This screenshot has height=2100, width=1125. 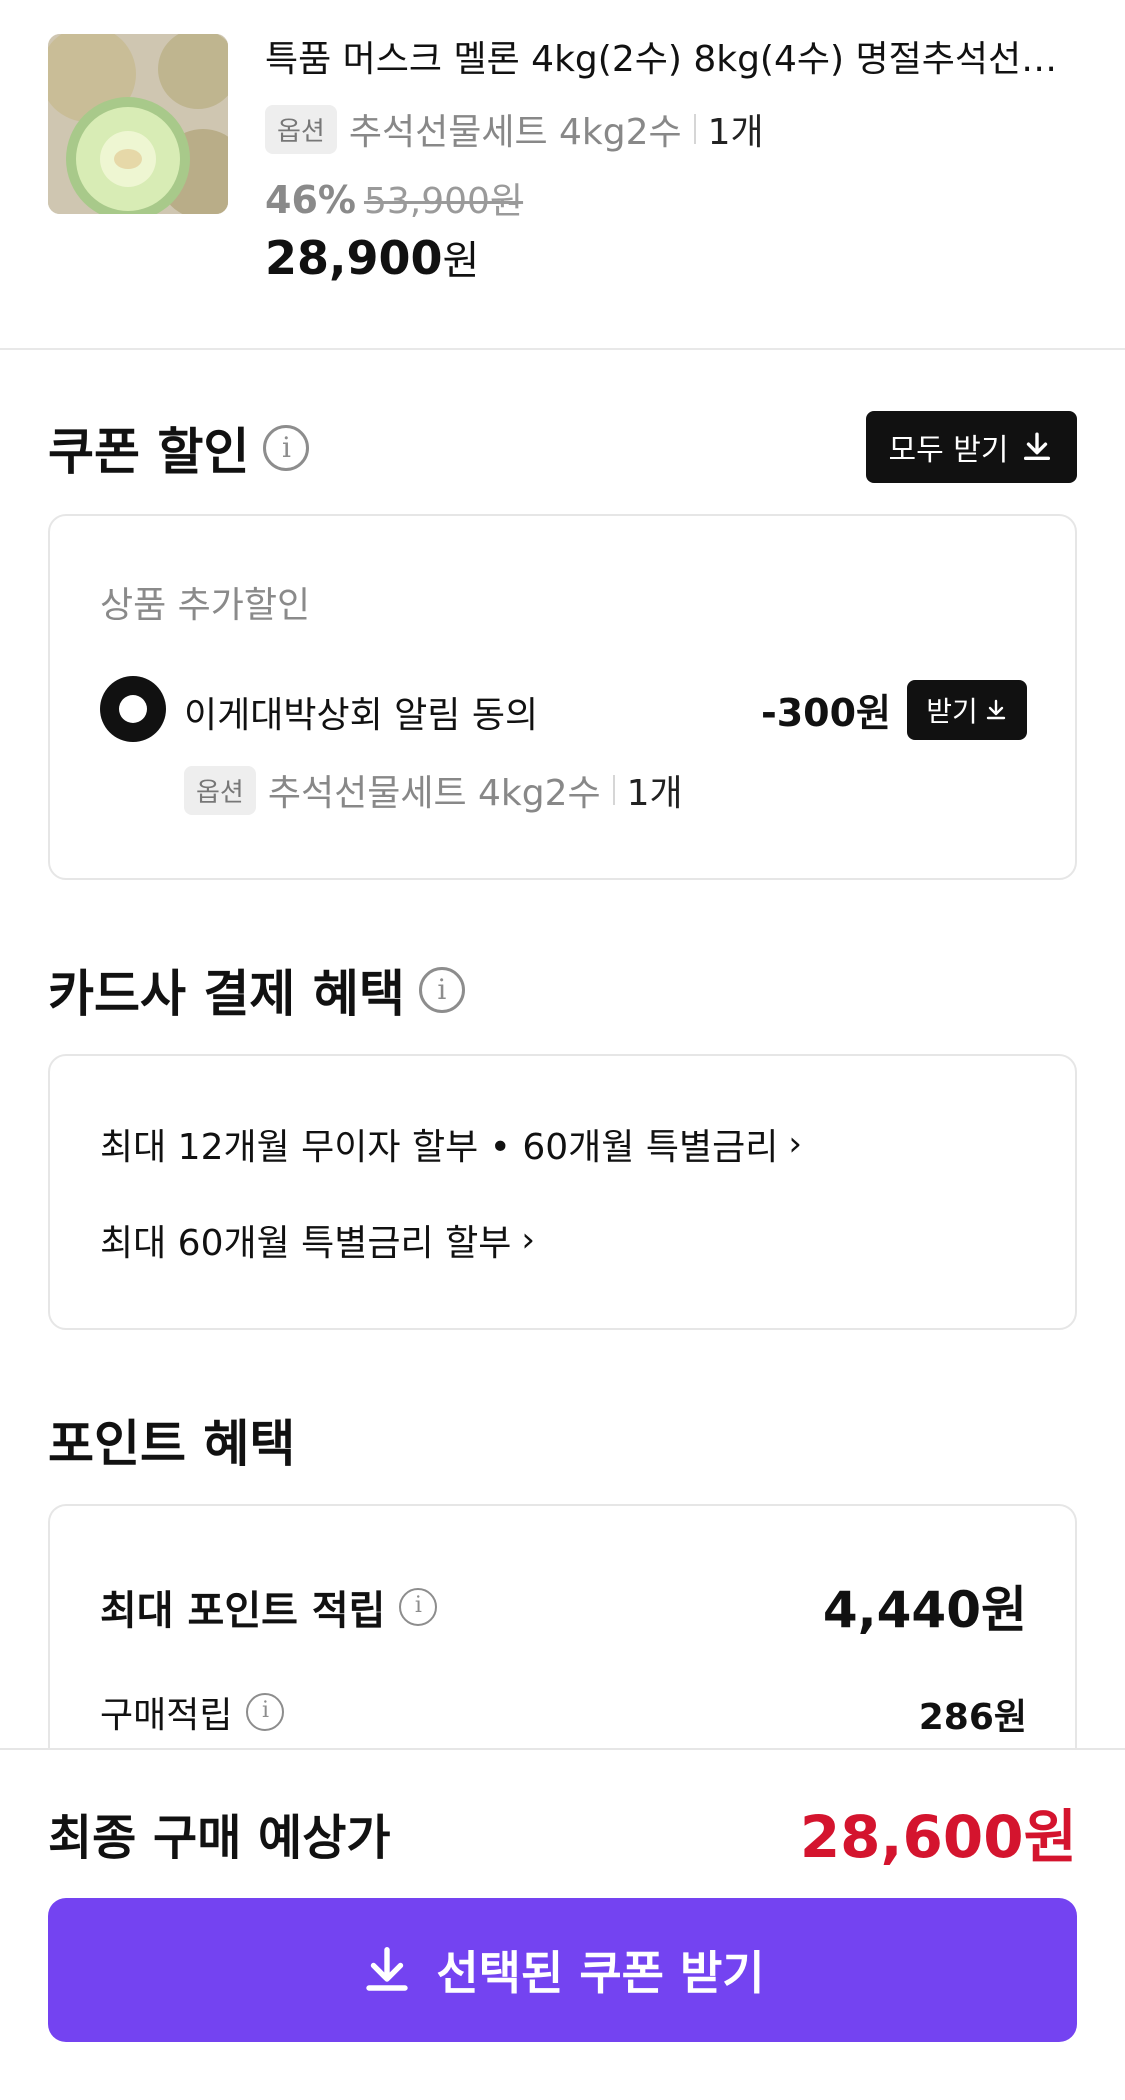 I want to click on product-thumbnail, so click(x=138, y=124).